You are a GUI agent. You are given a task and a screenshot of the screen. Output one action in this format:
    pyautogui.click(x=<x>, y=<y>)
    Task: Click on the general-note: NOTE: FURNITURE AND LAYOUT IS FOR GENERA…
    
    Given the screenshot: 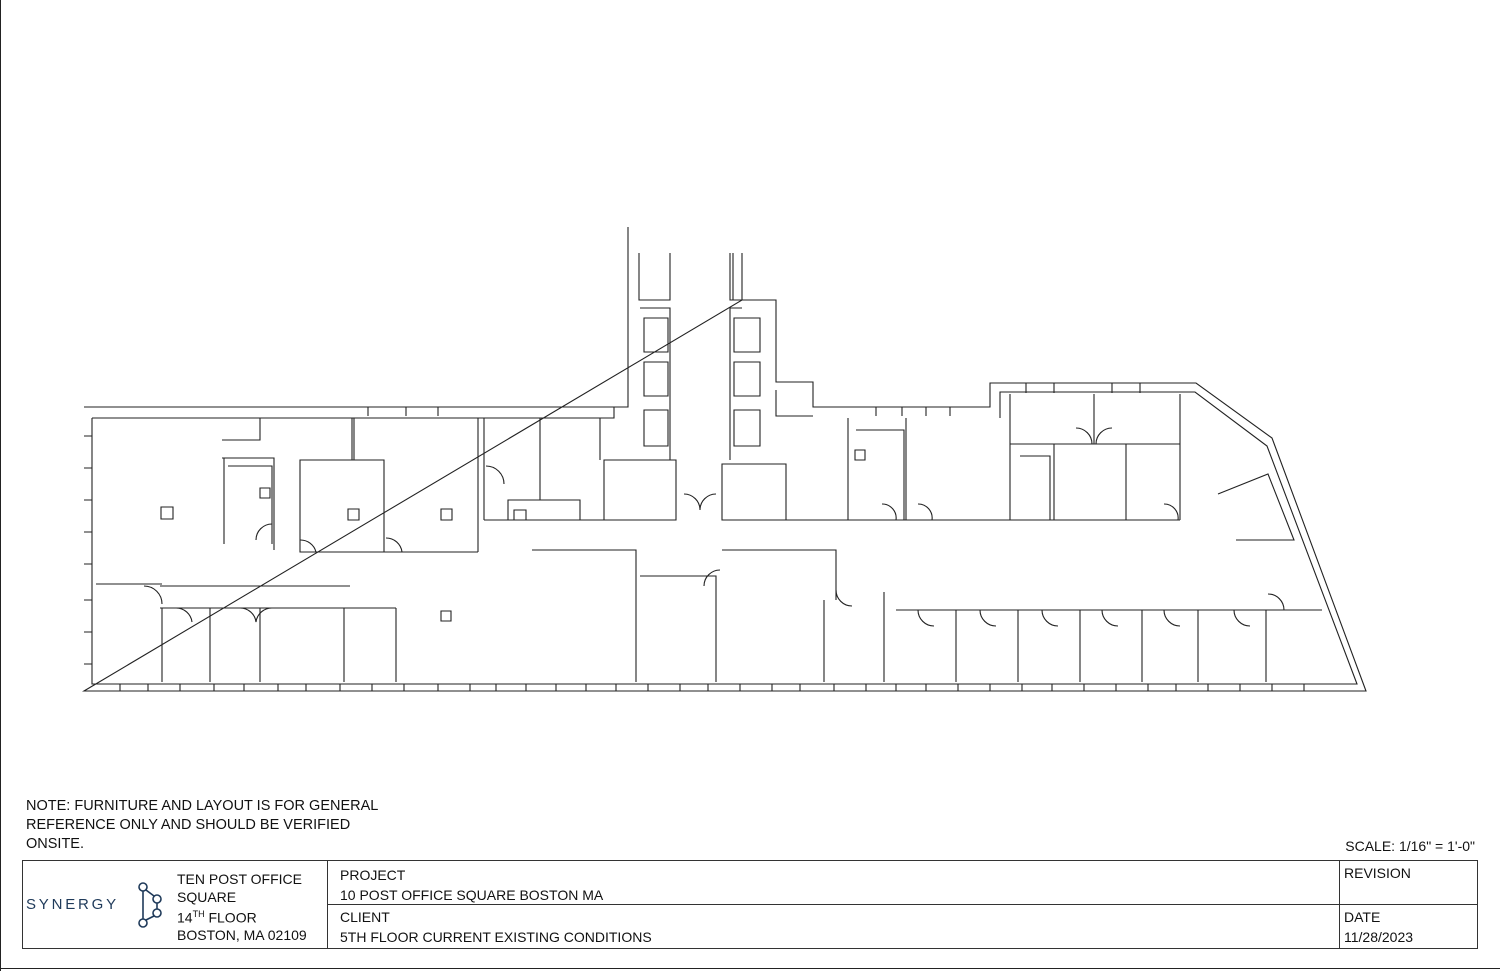 What is the action you would take?
    pyautogui.click(x=236, y=825)
    